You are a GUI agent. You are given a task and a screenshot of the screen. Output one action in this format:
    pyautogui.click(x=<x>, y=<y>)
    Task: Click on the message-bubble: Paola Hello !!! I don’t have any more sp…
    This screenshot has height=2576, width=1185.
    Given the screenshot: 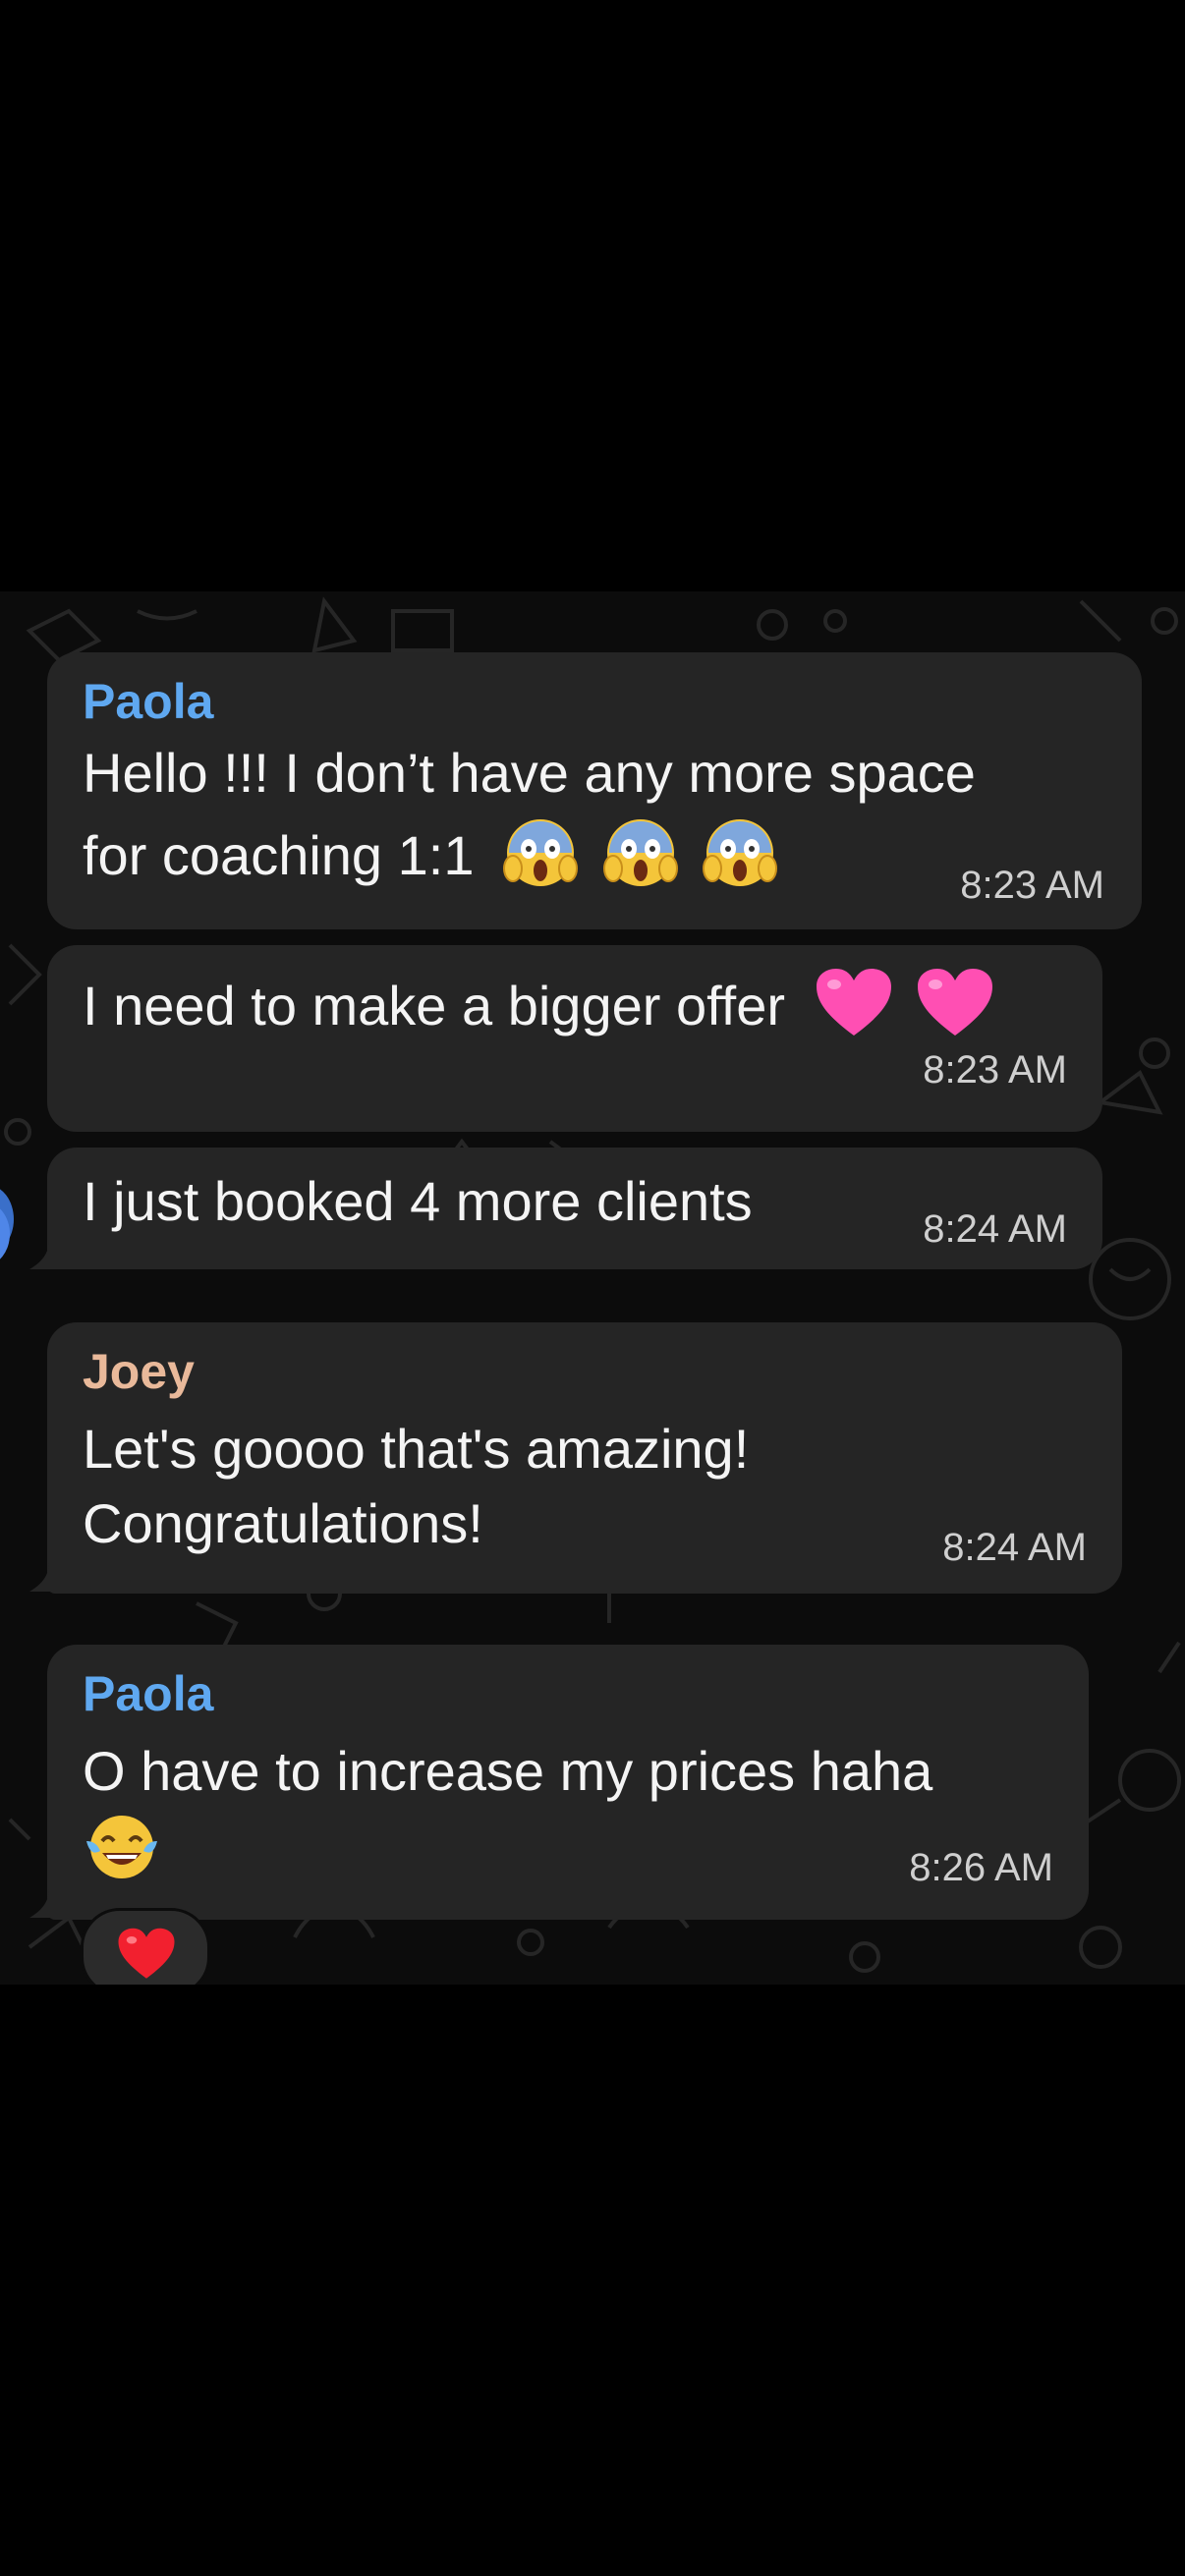 What is the action you would take?
    pyautogui.click(x=594, y=790)
    